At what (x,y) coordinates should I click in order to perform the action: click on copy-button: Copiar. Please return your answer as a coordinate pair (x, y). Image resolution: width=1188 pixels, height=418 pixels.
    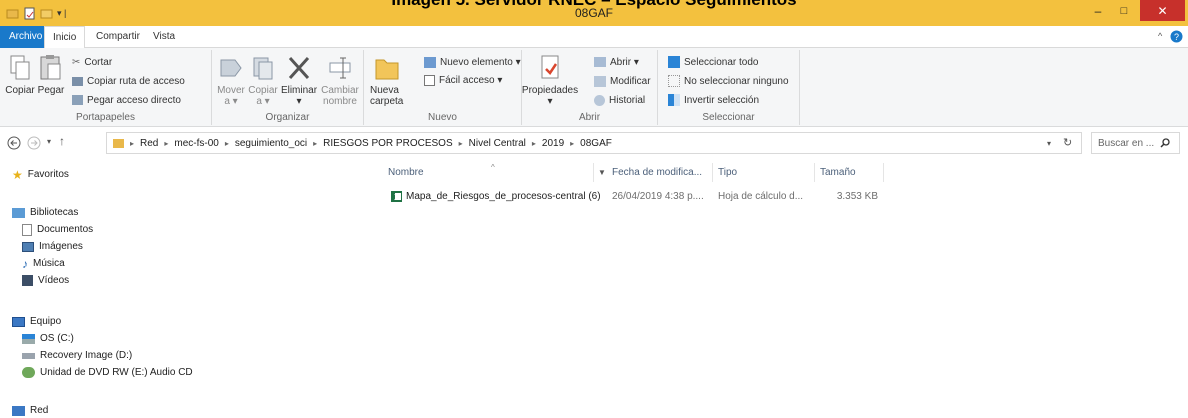
    Looking at the image, I should click on (20, 75).